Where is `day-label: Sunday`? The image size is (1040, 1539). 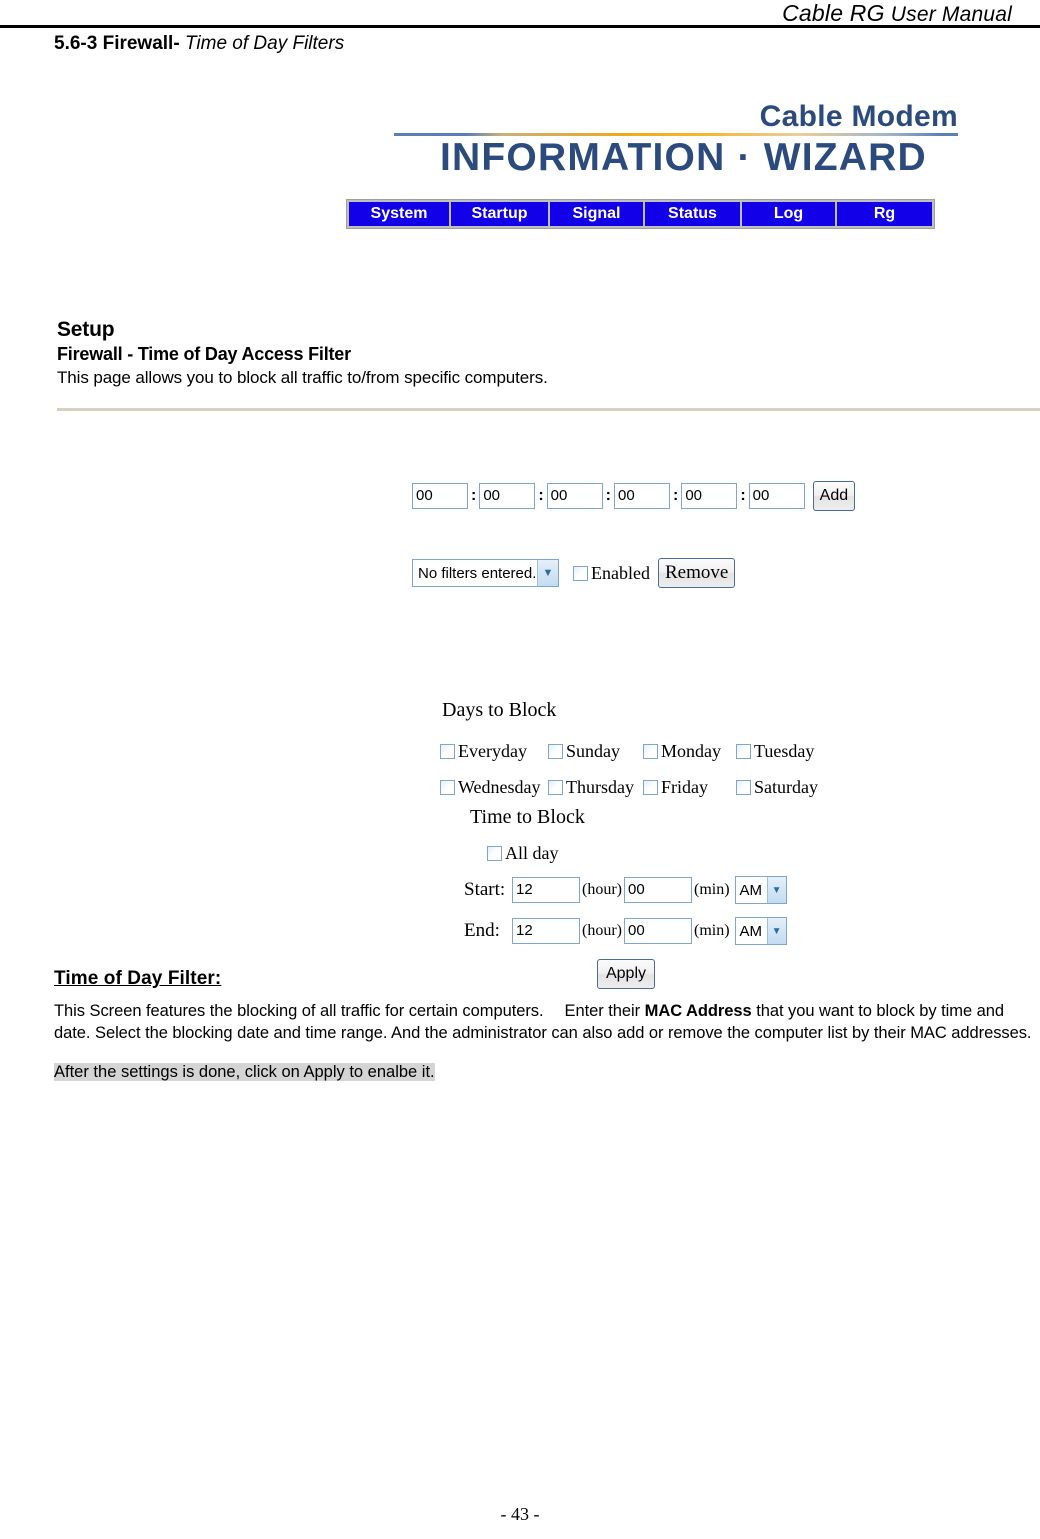 day-label: Sunday is located at coordinates (593, 750).